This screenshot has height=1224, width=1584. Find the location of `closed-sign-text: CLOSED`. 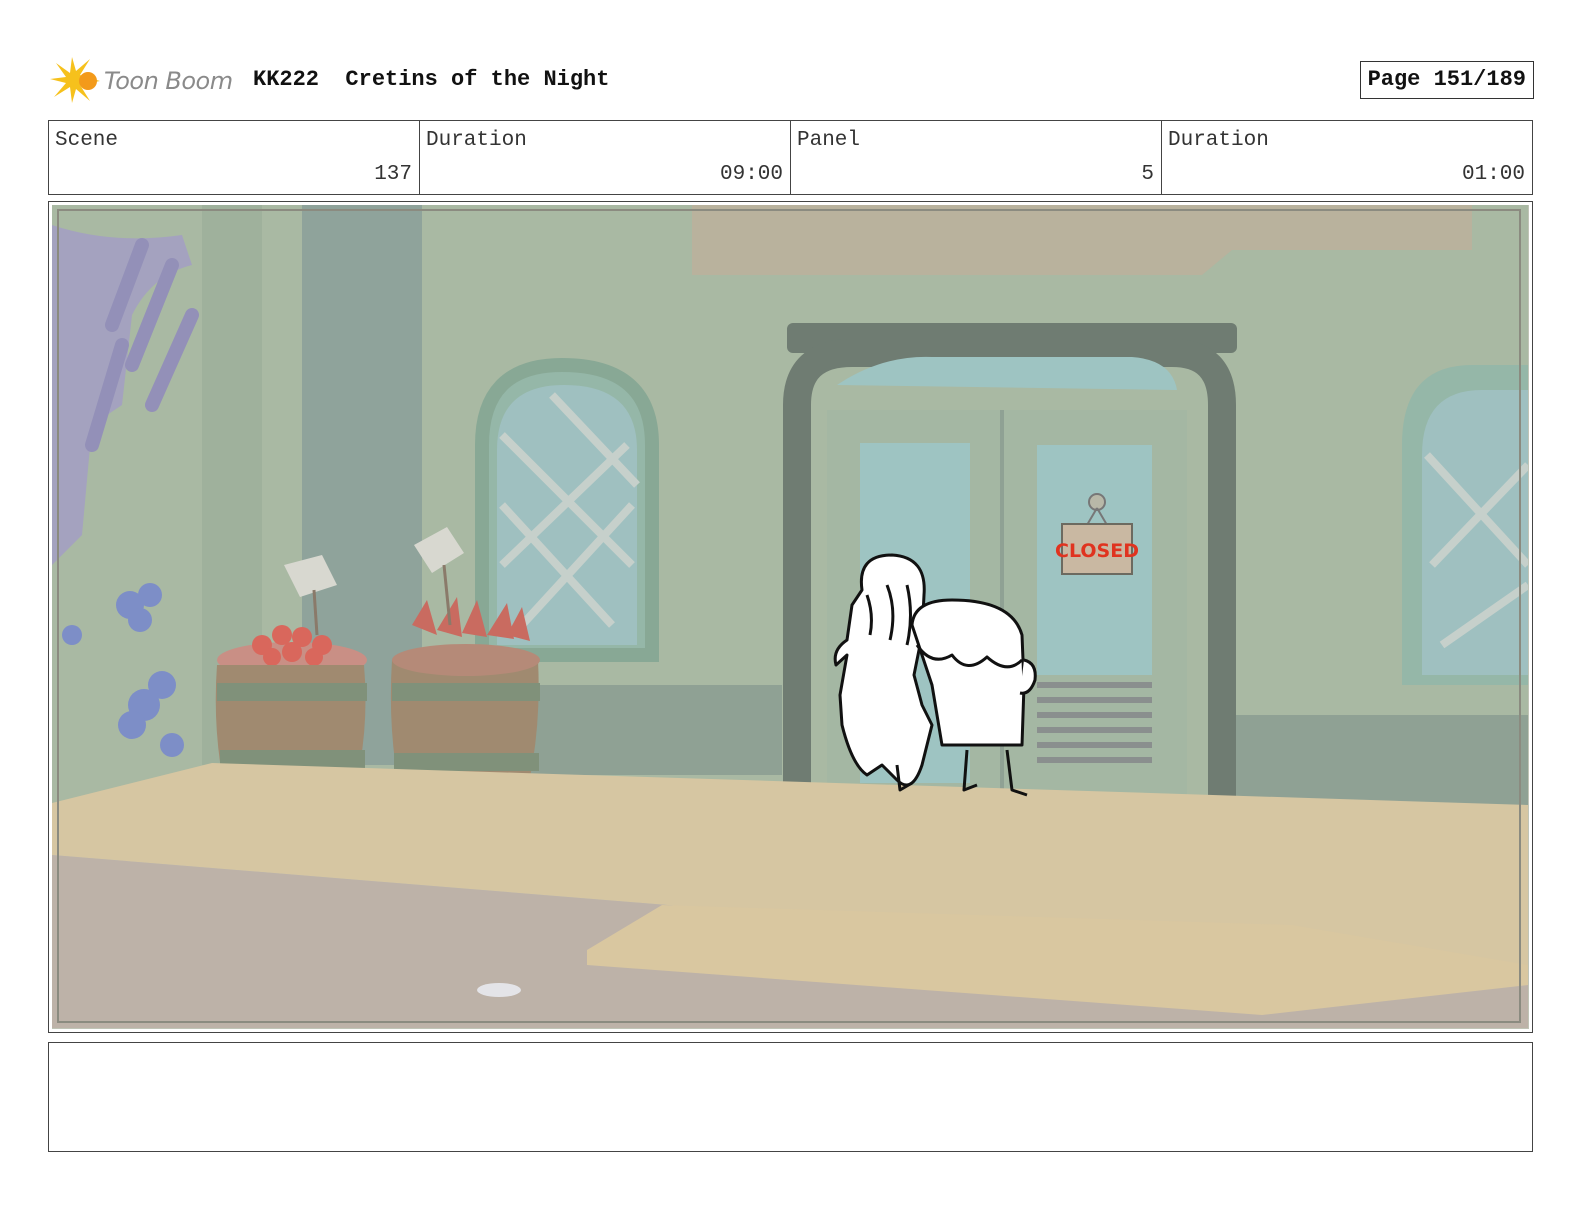

closed-sign-text: CLOSED is located at coordinates (1097, 551).